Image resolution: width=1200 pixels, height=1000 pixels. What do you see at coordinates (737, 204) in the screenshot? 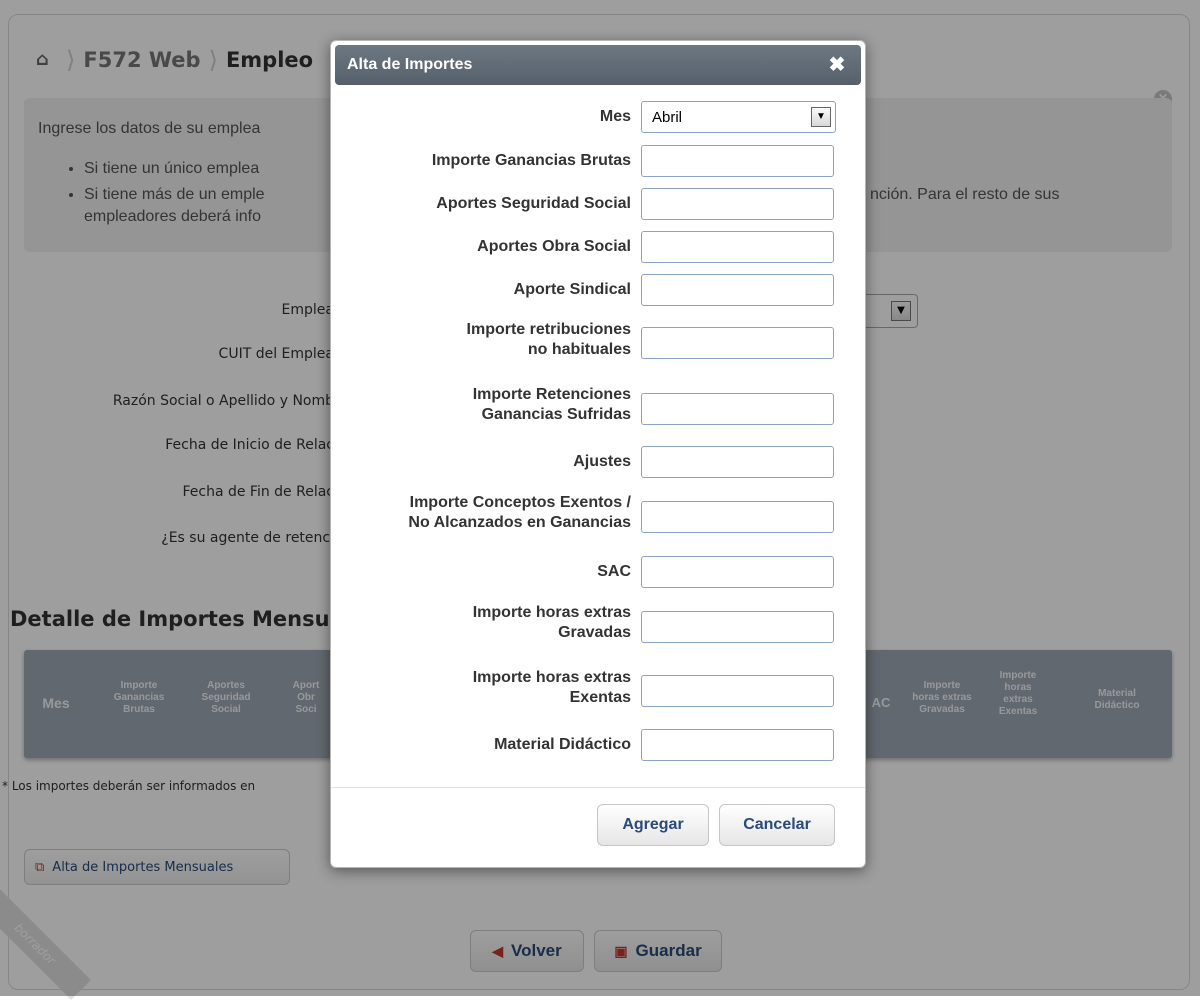
I see `seguridad-social-input` at bounding box center [737, 204].